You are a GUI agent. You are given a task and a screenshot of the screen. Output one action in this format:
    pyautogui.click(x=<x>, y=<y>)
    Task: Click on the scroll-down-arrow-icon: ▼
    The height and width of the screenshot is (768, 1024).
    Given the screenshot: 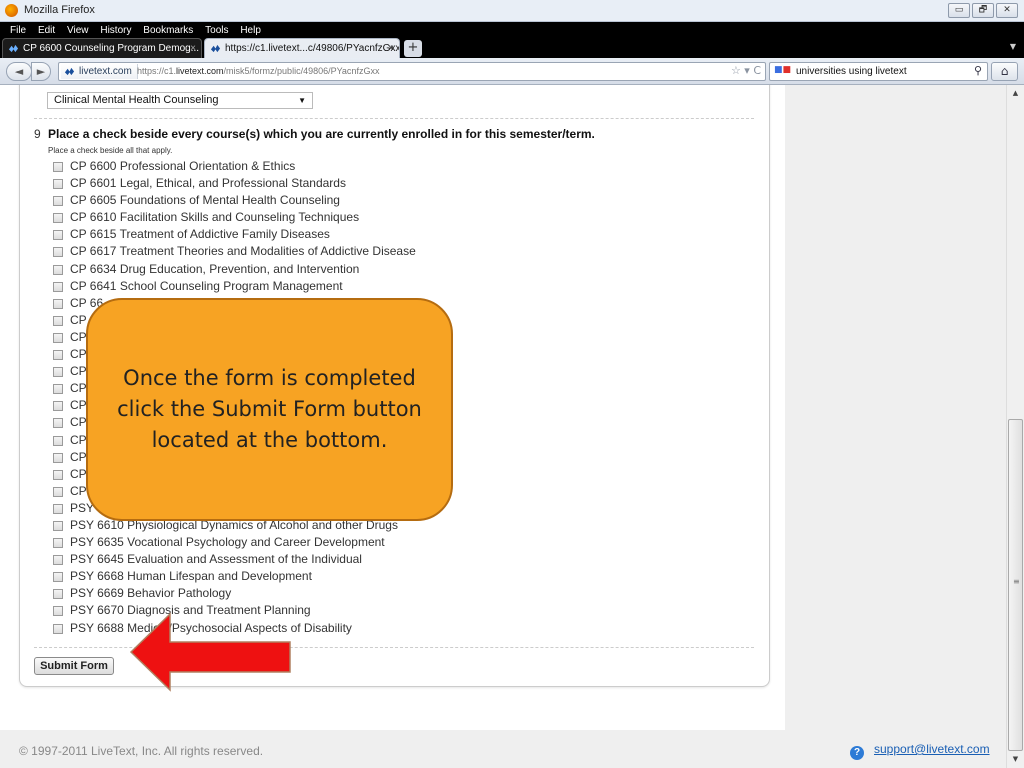 What is the action you would take?
    pyautogui.click(x=1015, y=759)
    